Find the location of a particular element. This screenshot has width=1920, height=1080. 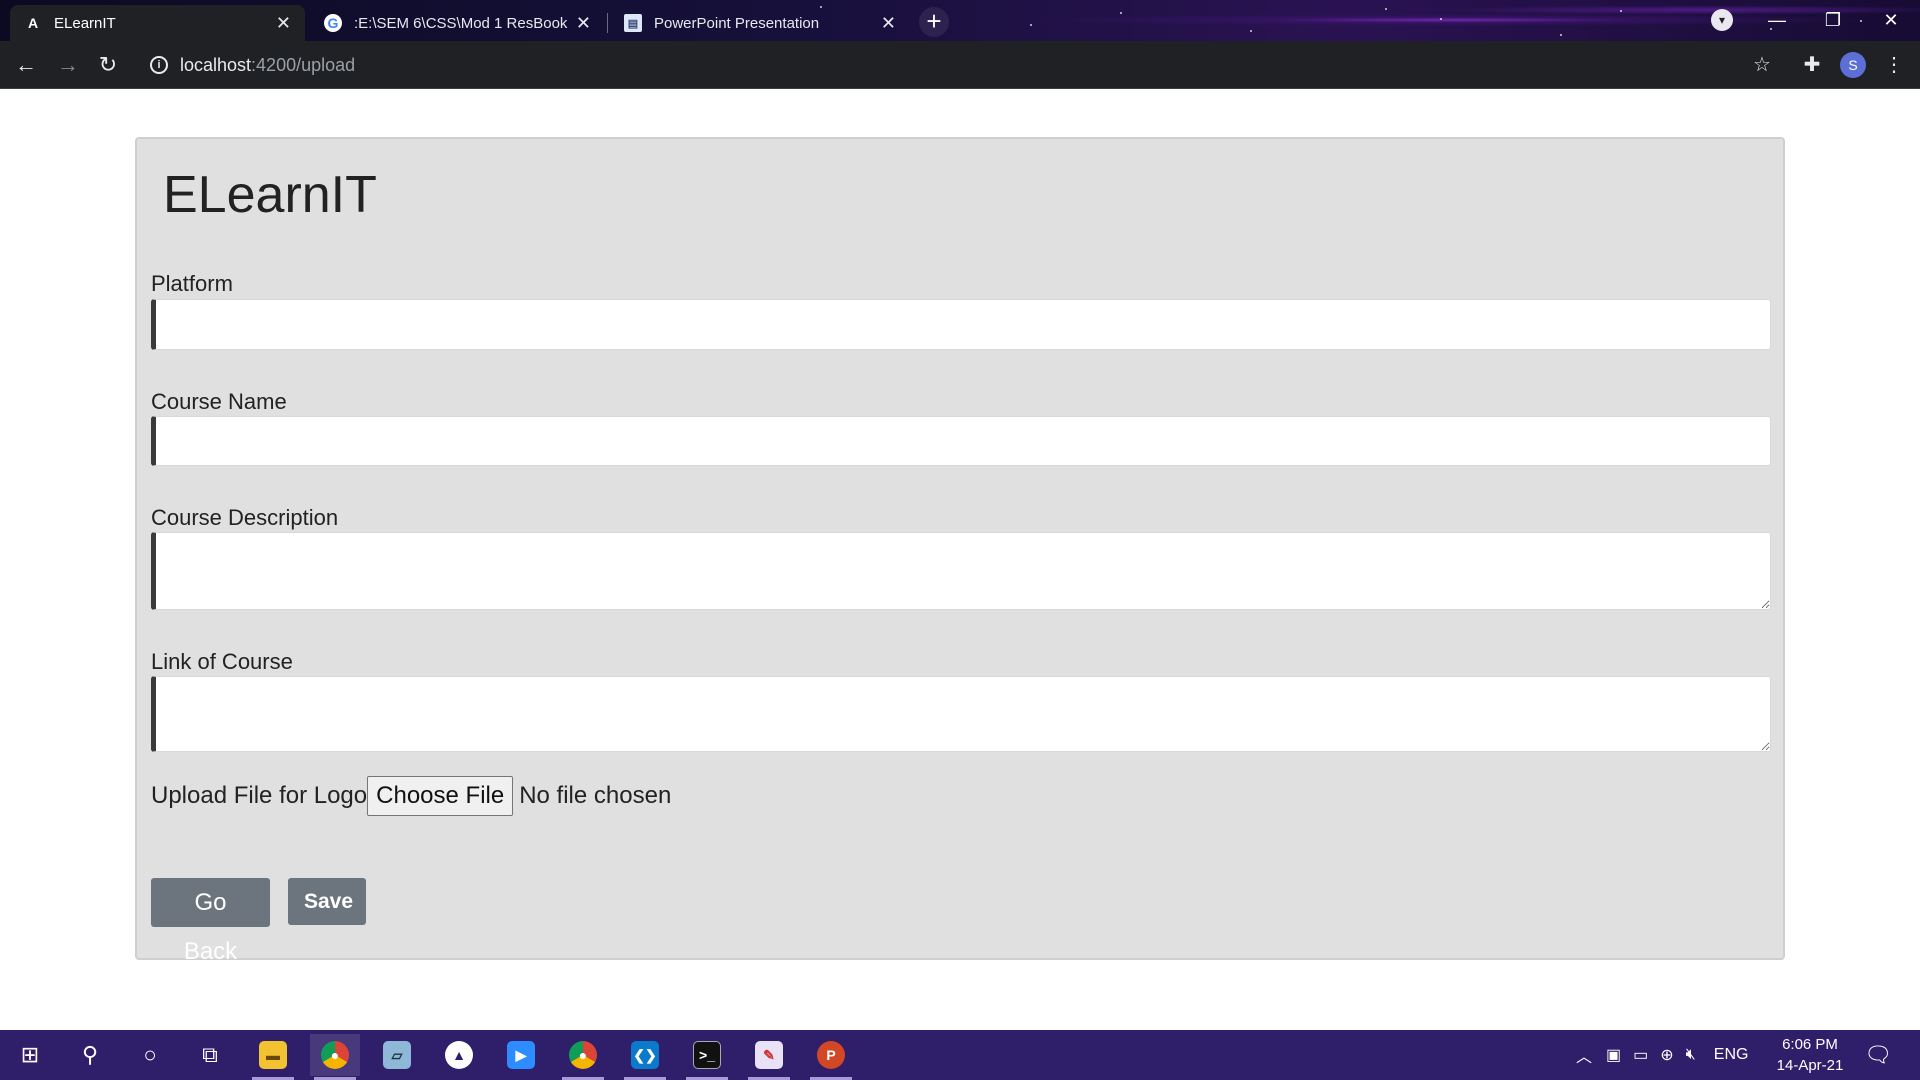

language-indicator: ENG is located at coordinates (1731, 1055).